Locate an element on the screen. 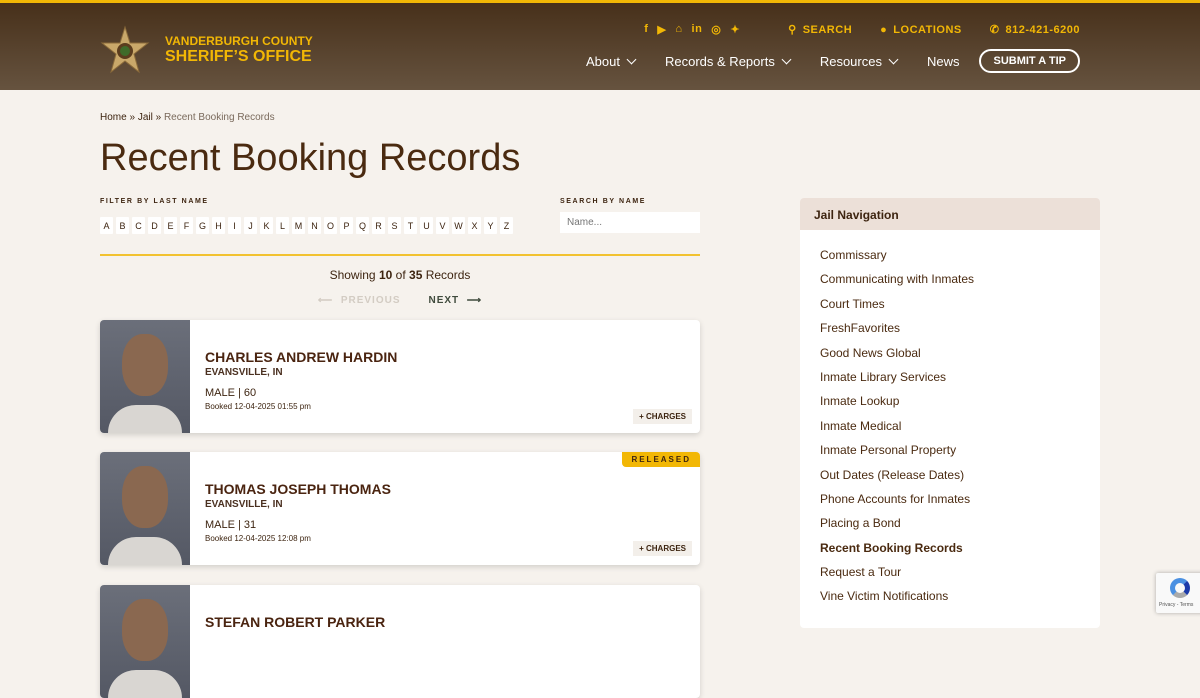 The width and height of the screenshot is (1200, 698). nav-resources: Resources is located at coordinates (859, 61).